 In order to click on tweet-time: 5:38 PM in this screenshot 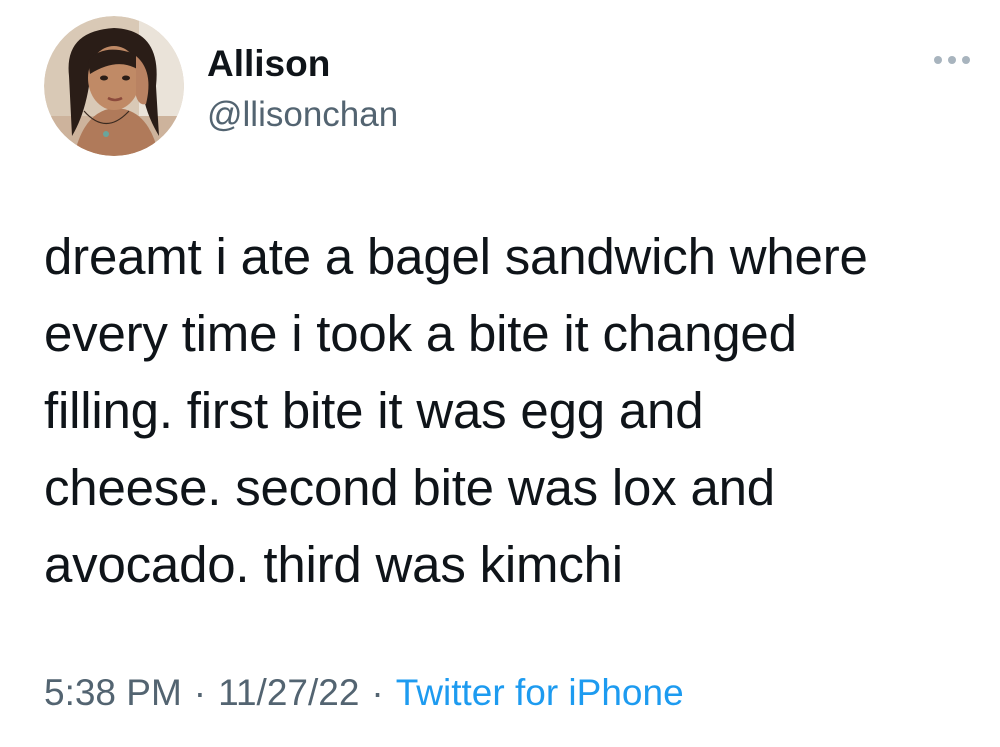, I will do `click(113, 692)`.